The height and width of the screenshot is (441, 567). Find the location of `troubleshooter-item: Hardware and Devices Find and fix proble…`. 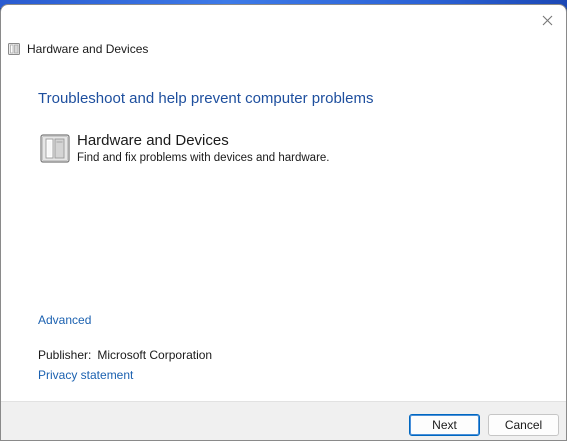

troubleshooter-item: Hardware and Devices Find and fix proble… is located at coordinates (184, 149).